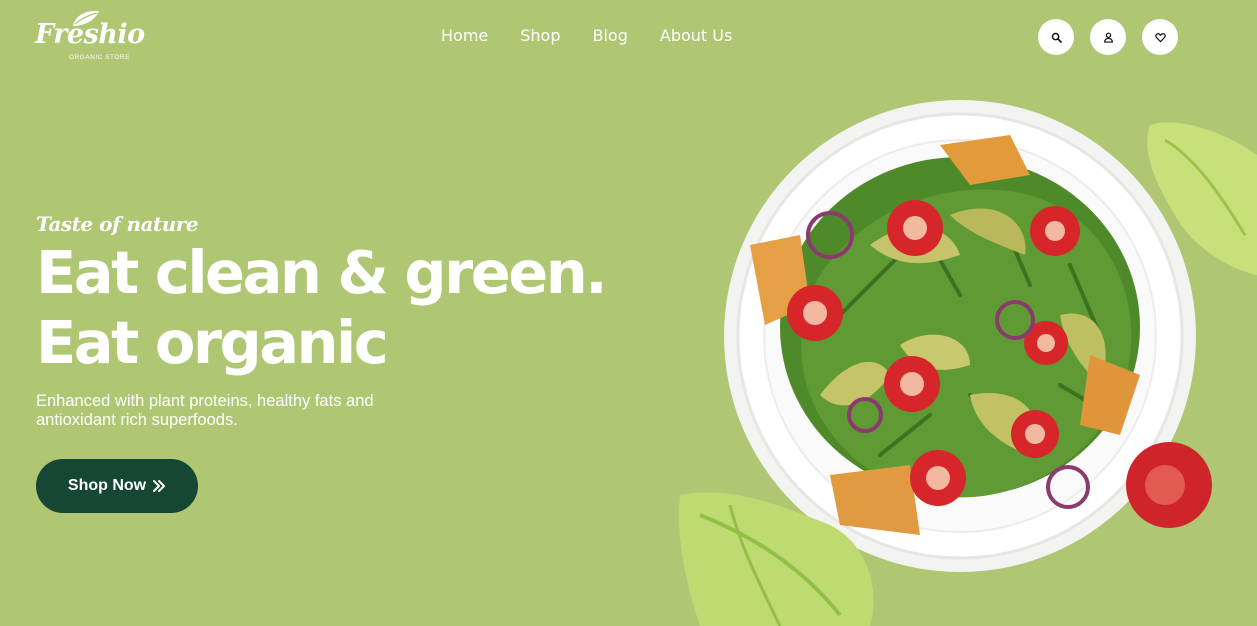  I want to click on brand-subtitle: ORGANIC STORE, so click(99, 57).